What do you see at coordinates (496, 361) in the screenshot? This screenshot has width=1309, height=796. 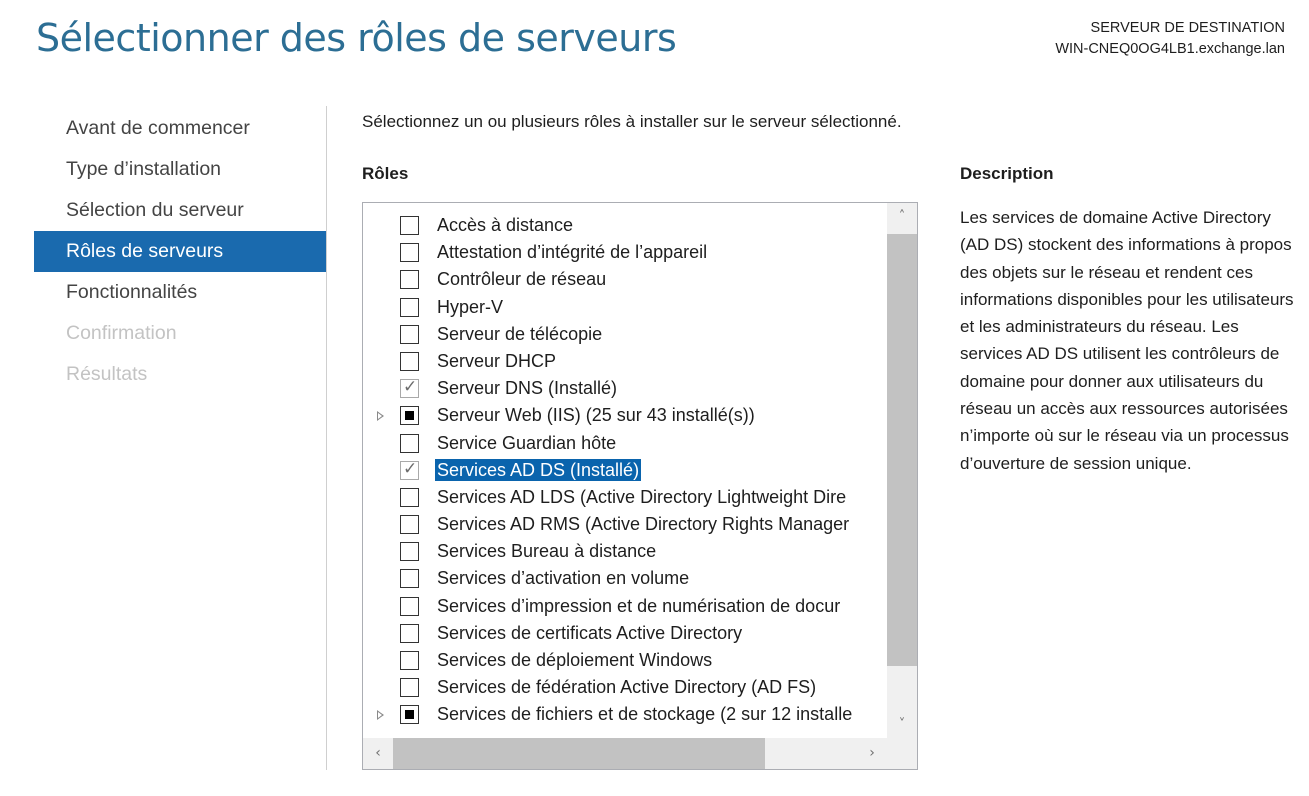 I see `role-label: Serveur DHCP` at bounding box center [496, 361].